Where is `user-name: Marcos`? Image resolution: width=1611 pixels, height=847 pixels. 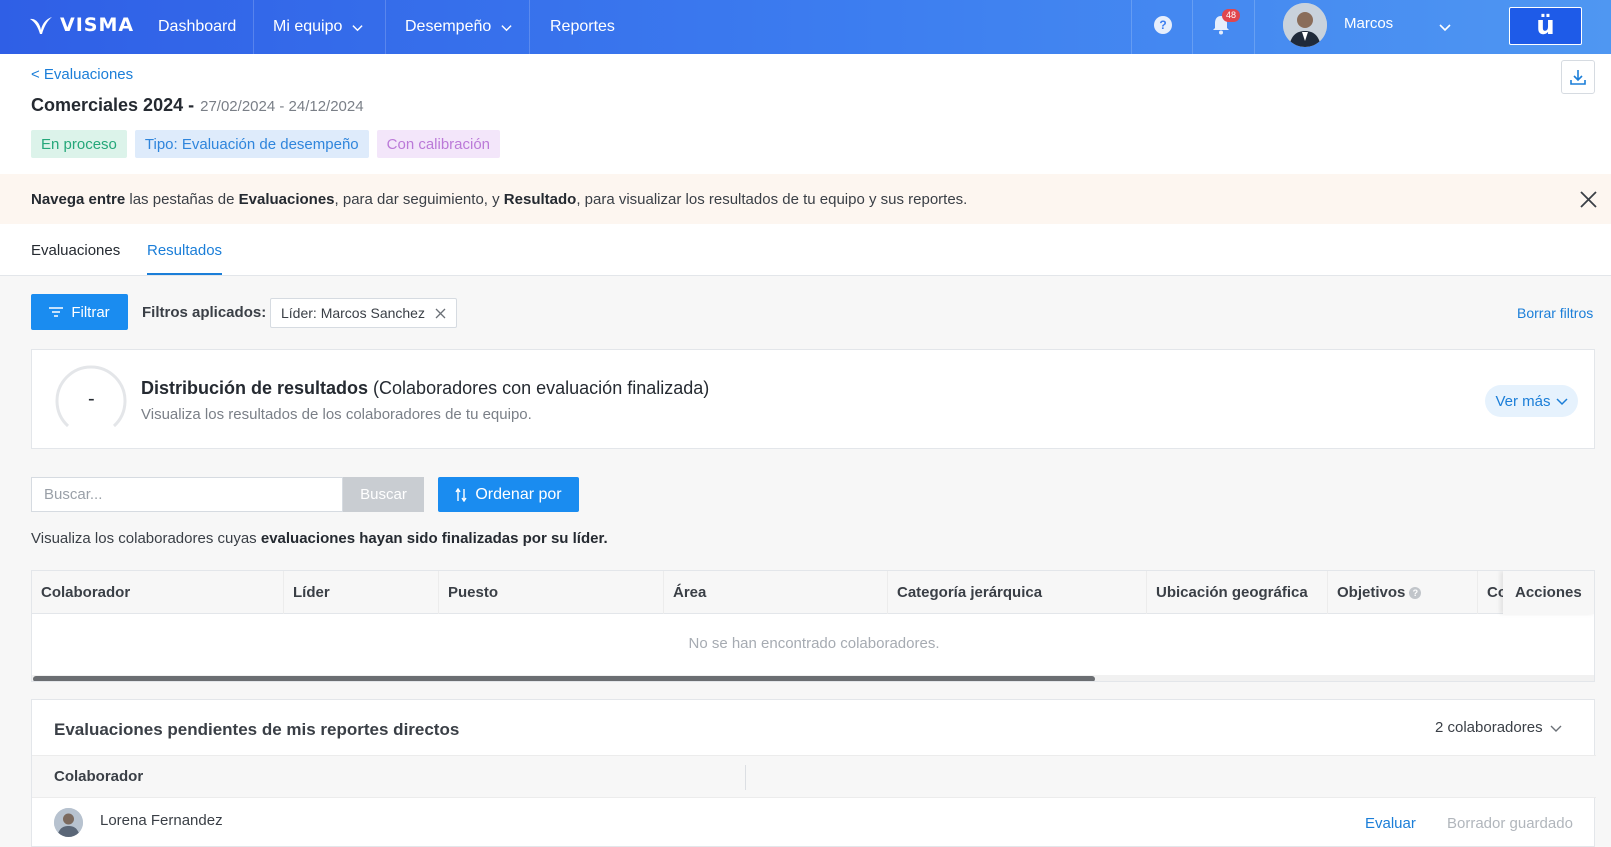
user-name: Marcos is located at coordinates (1368, 23).